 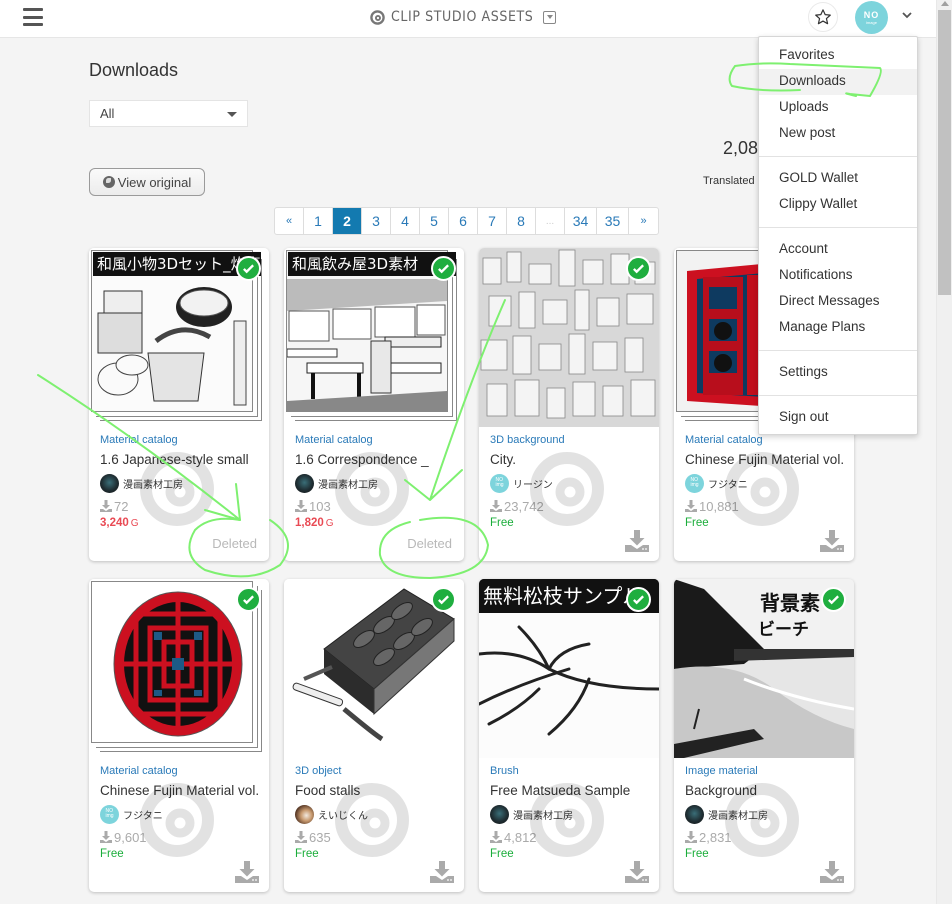 I want to click on page-link: 1, so click(x=318, y=221).